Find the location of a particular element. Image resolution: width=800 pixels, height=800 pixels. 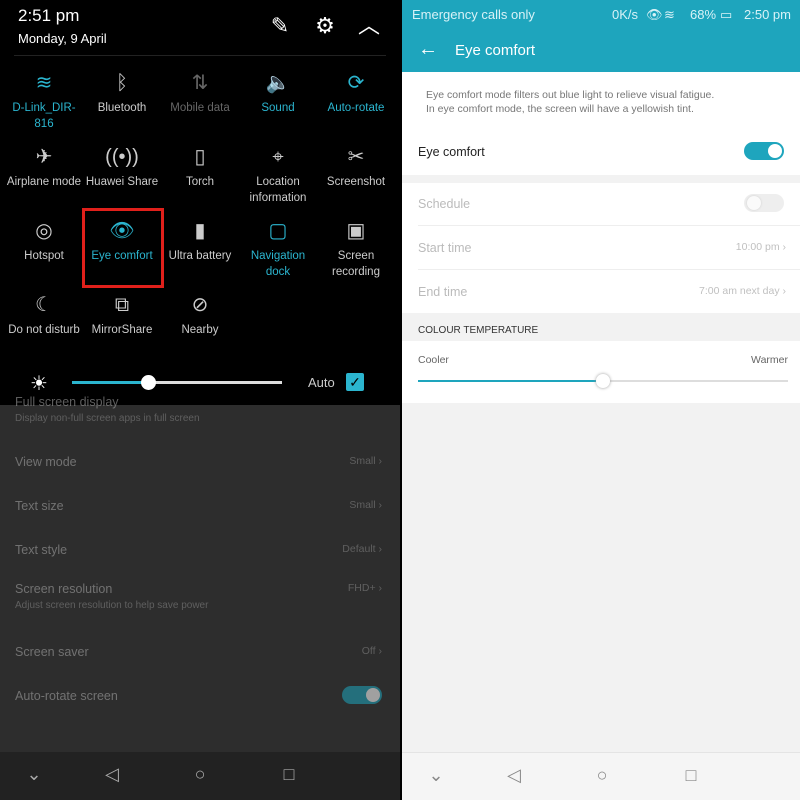

settings-row: Text size Small › is located at coordinates (198, 506).